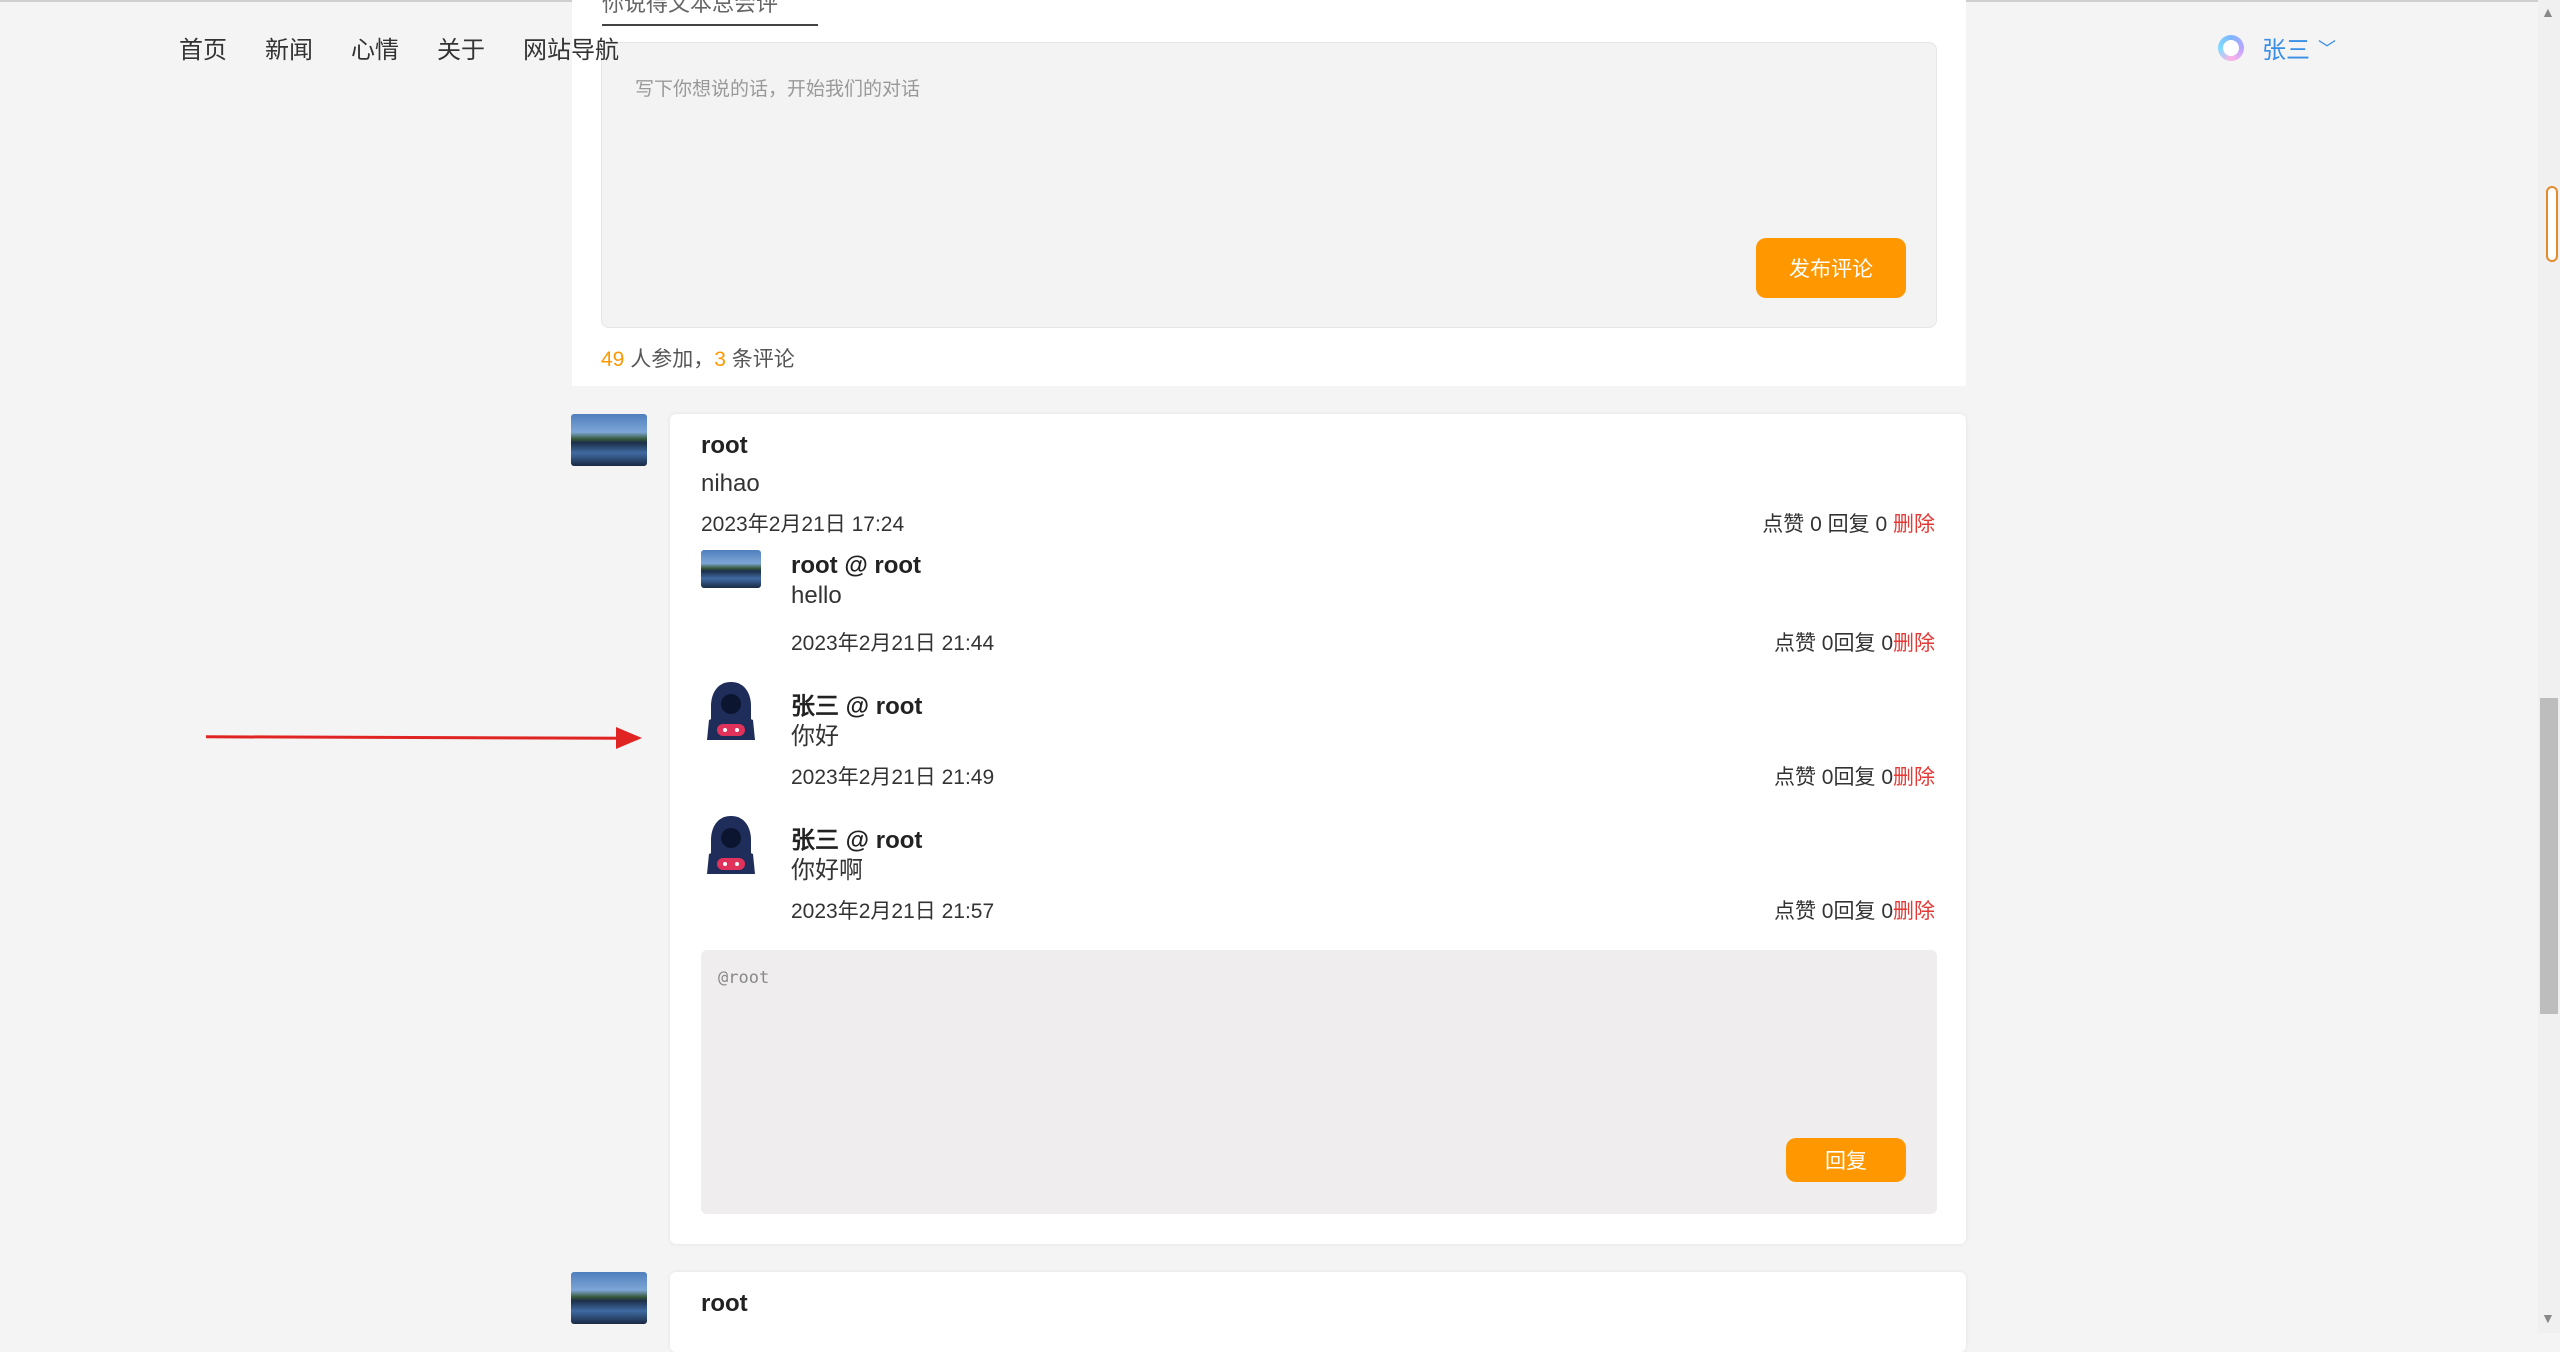 The height and width of the screenshot is (1352, 2560). What do you see at coordinates (893, 911) in the screenshot?
I see `reply-date: 2023年2月21日 21:57` at bounding box center [893, 911].